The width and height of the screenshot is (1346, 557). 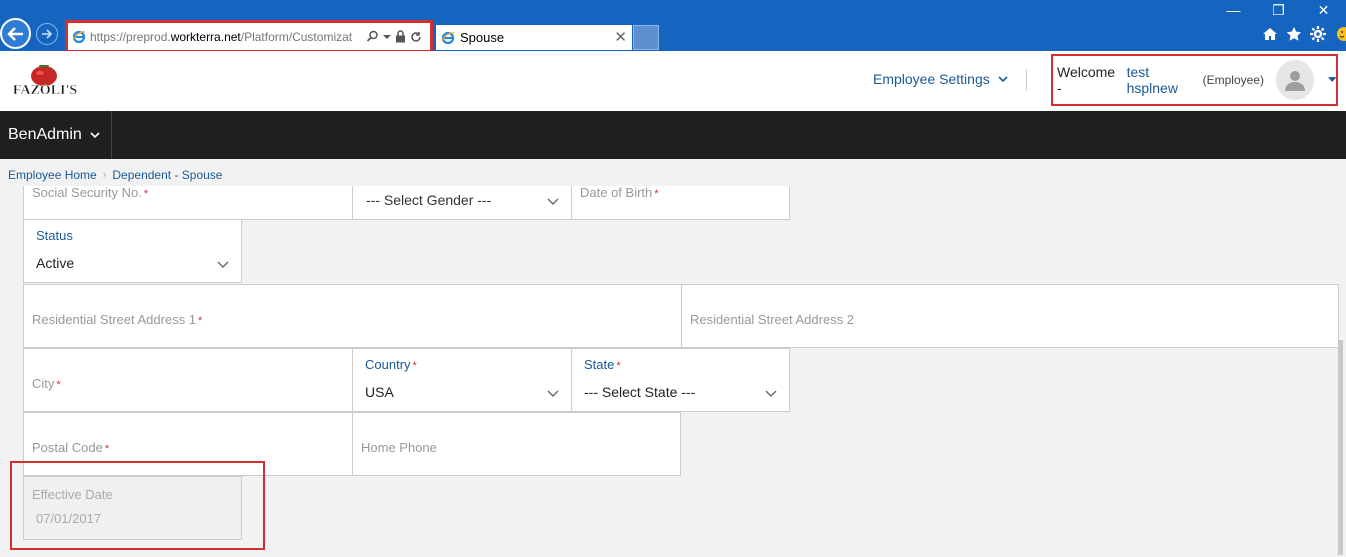 I want to click on city-field: City *, so click(x=188, y=380).